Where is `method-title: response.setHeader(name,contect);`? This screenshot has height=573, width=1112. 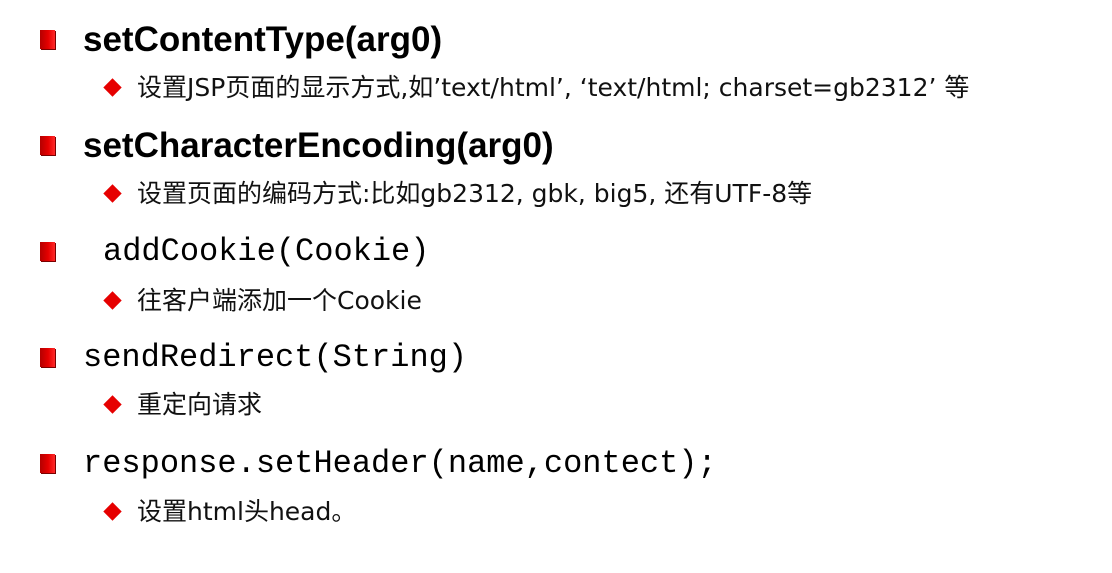 method-title: response.setHeader(name,contect); is located at coordinates (400, 463).